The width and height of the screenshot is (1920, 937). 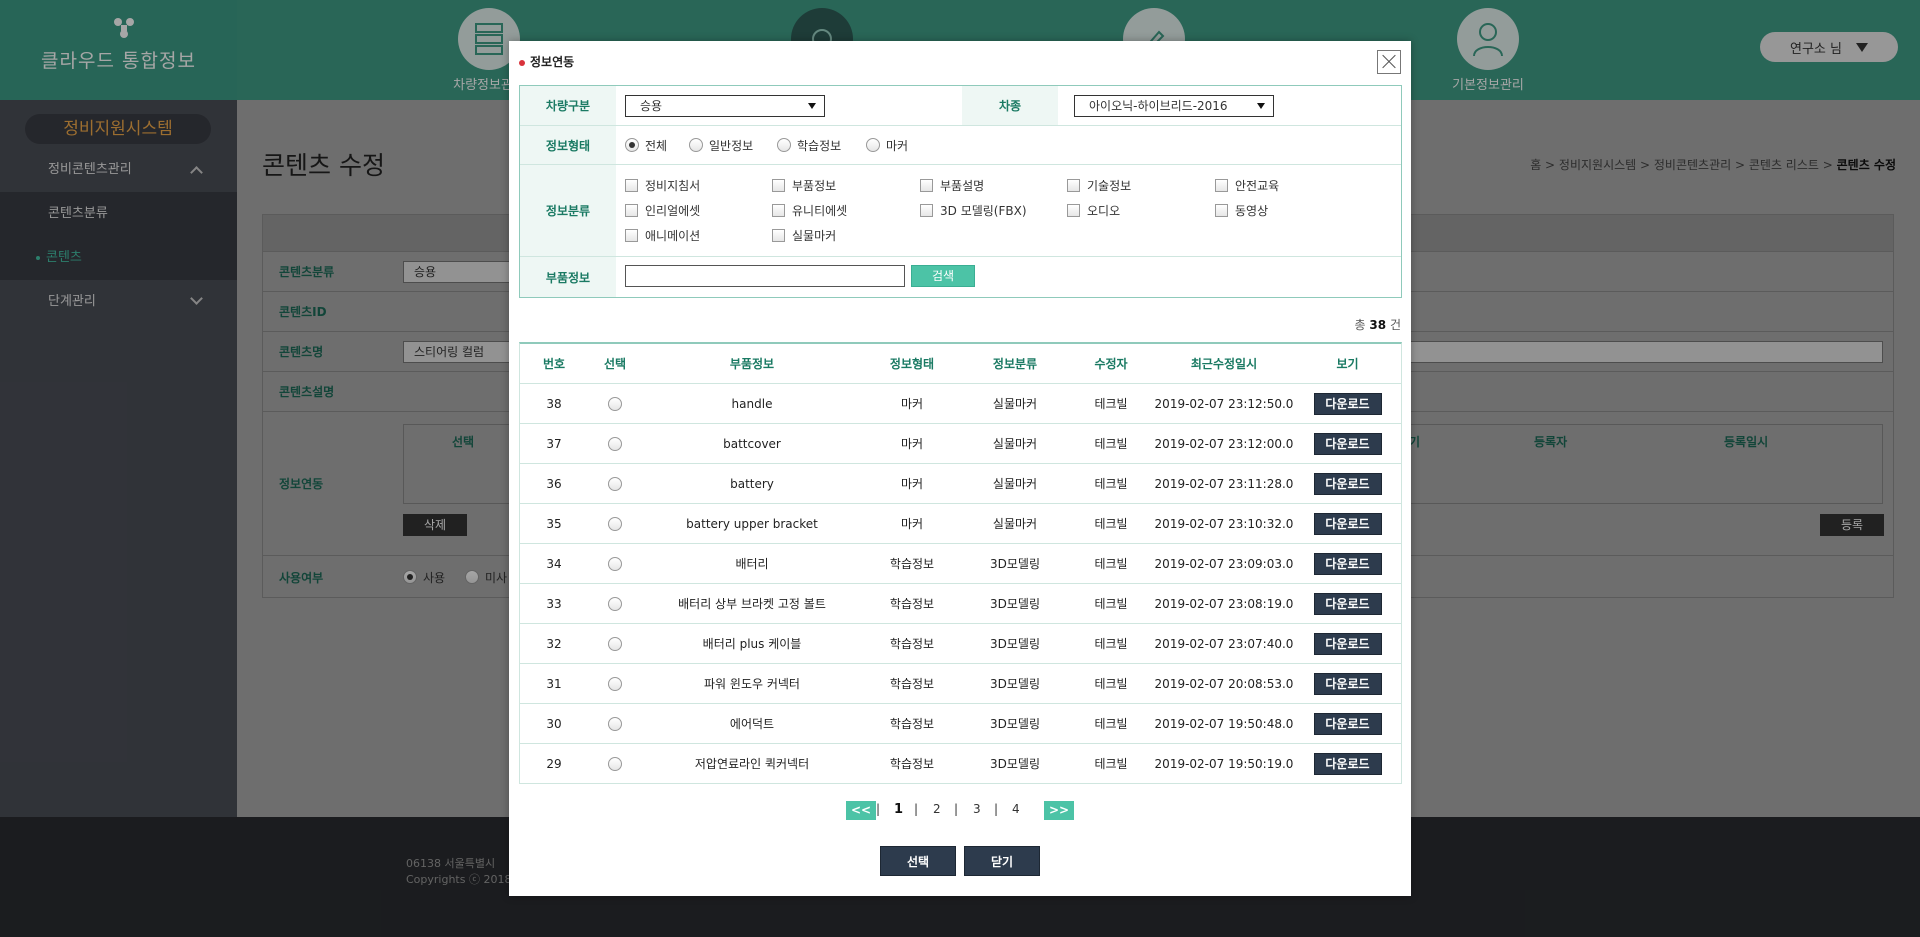 I want to click on info-class-checkbox: 부품설명, so click(x=952, y=185).